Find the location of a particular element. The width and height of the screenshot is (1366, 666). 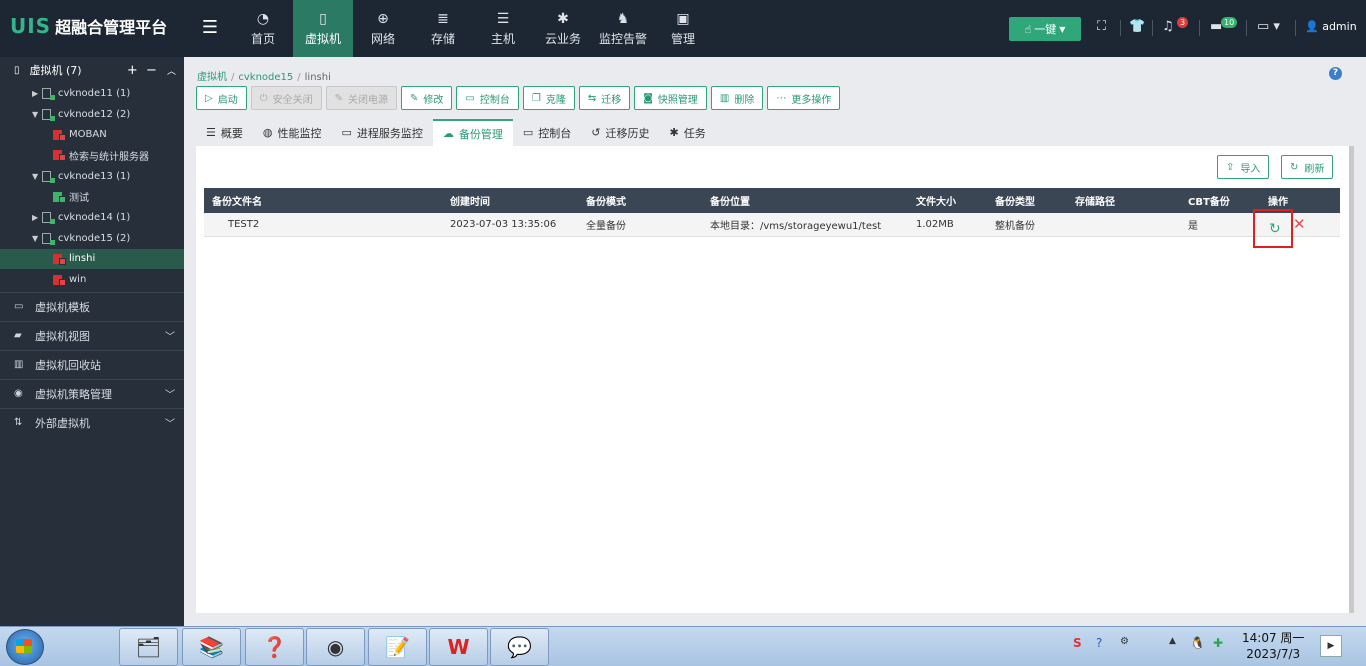

tree-vm: MOBAN is located at coordinates (92, 134).